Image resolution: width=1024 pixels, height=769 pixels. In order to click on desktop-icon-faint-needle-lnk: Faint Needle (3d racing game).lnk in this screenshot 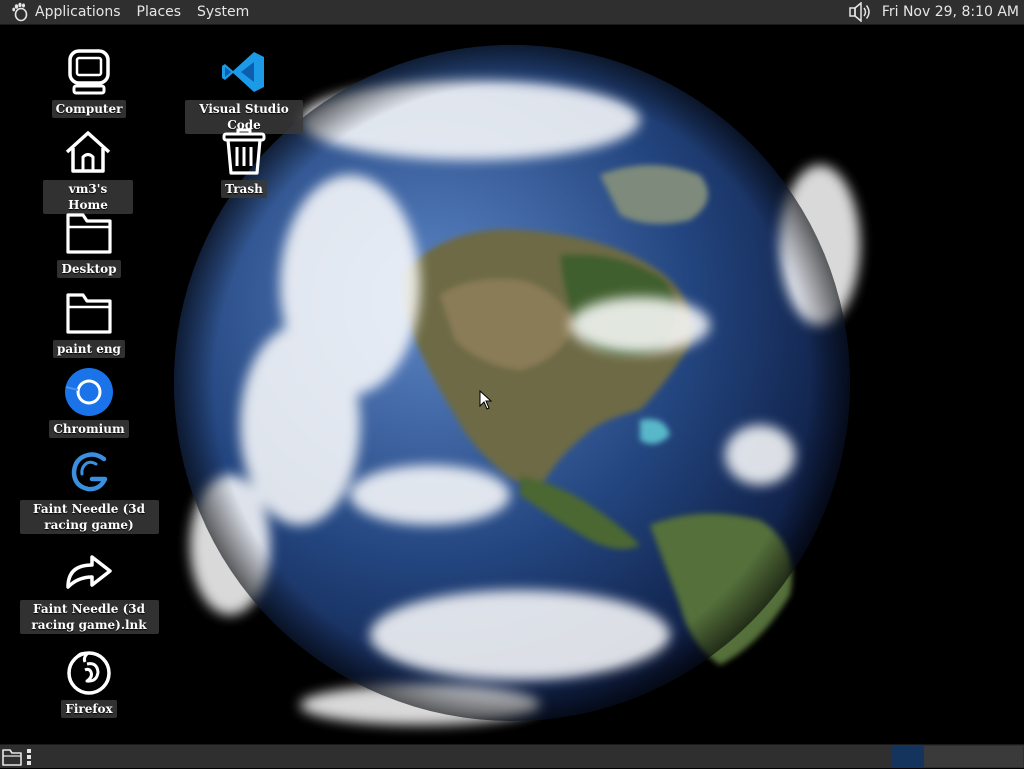, I will do `click(89, 590)`.